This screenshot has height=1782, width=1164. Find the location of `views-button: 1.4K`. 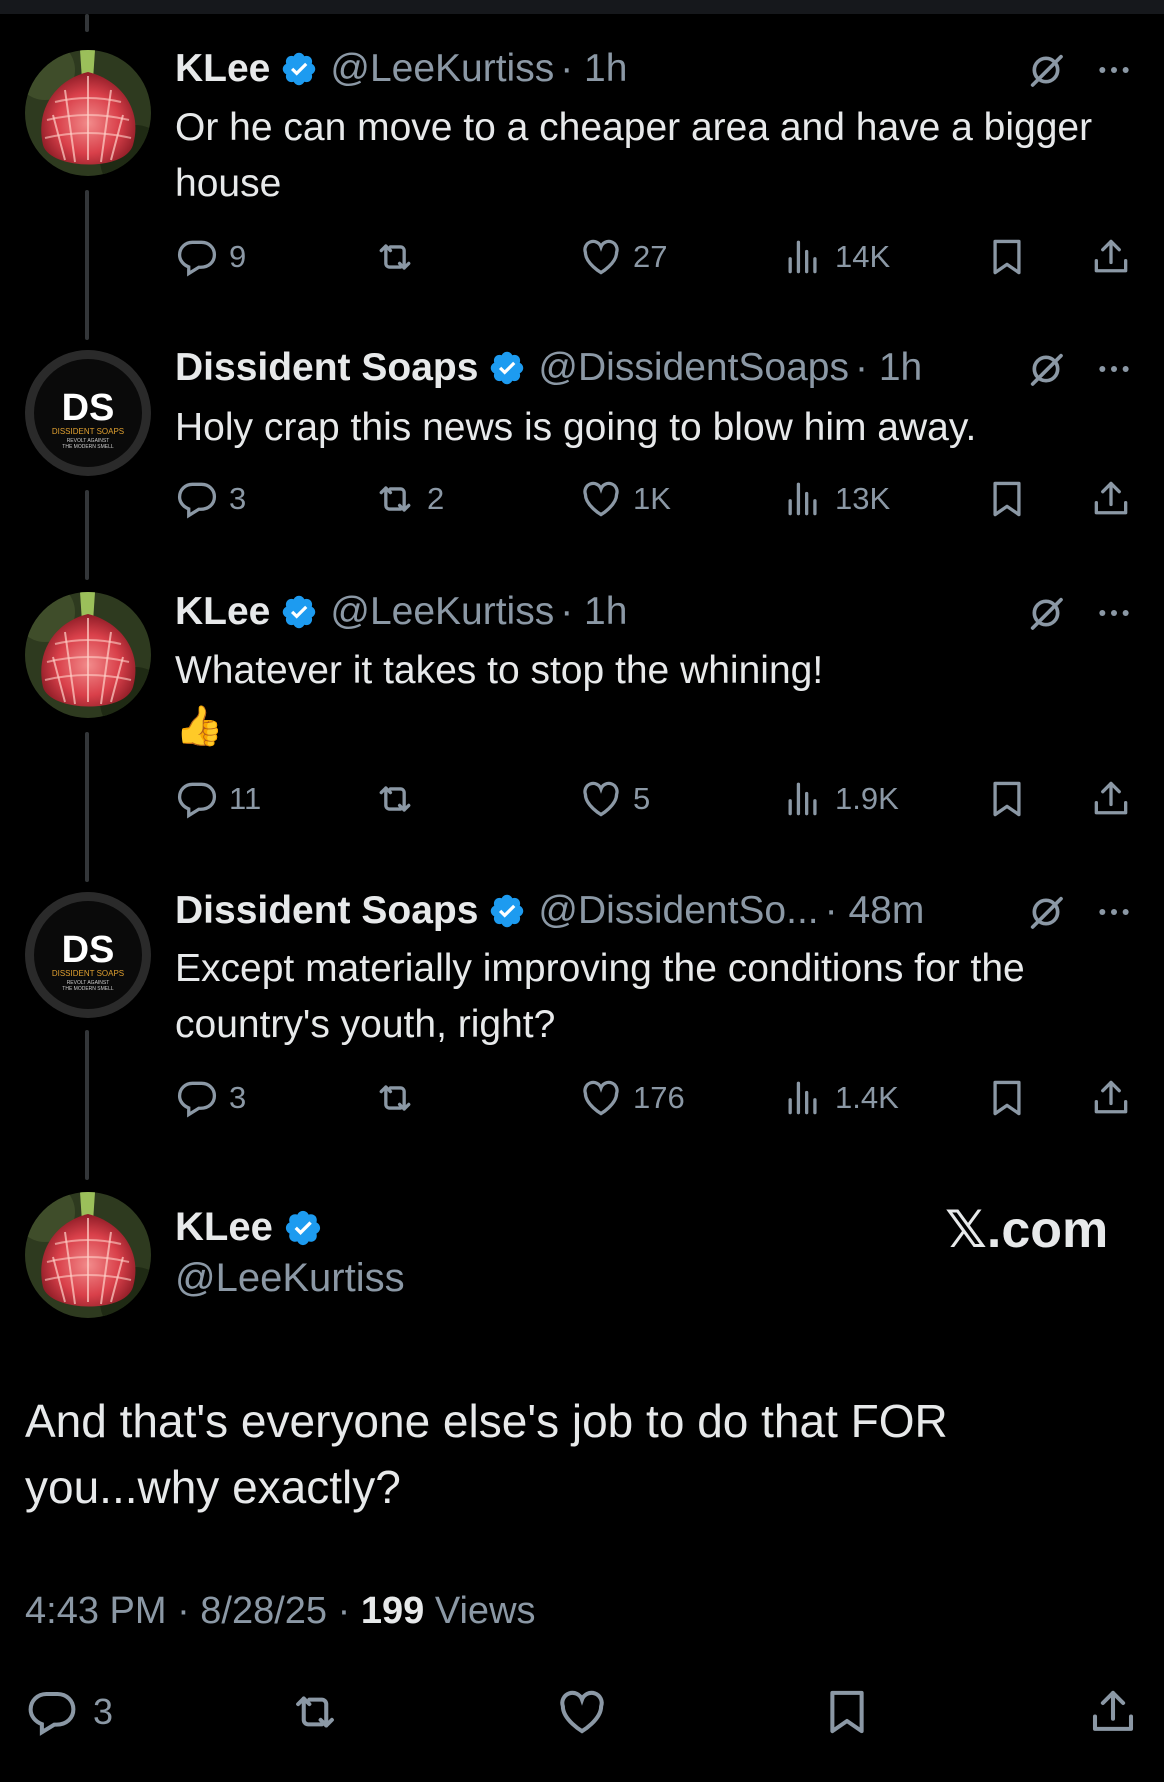

views-button: 1.4K is located at coordinates (840, 1098).